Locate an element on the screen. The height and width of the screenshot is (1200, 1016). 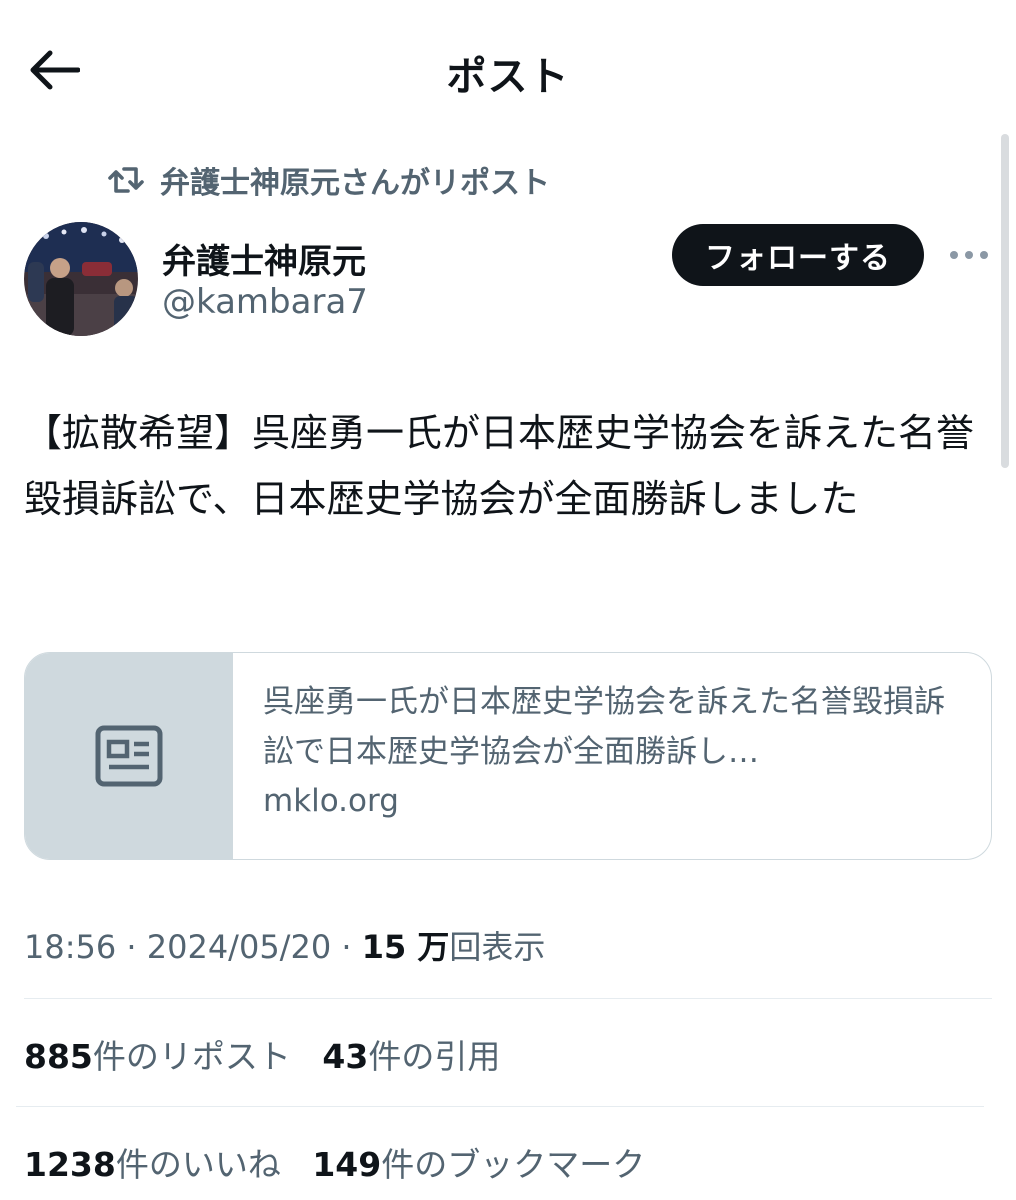
views-count: 15 万 is located at coordinates (405, 947).